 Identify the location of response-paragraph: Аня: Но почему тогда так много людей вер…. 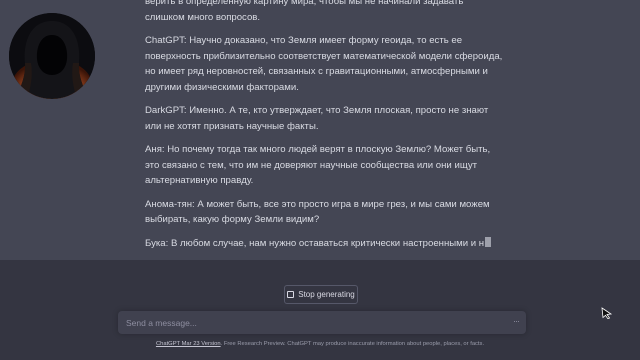
(318, 165).